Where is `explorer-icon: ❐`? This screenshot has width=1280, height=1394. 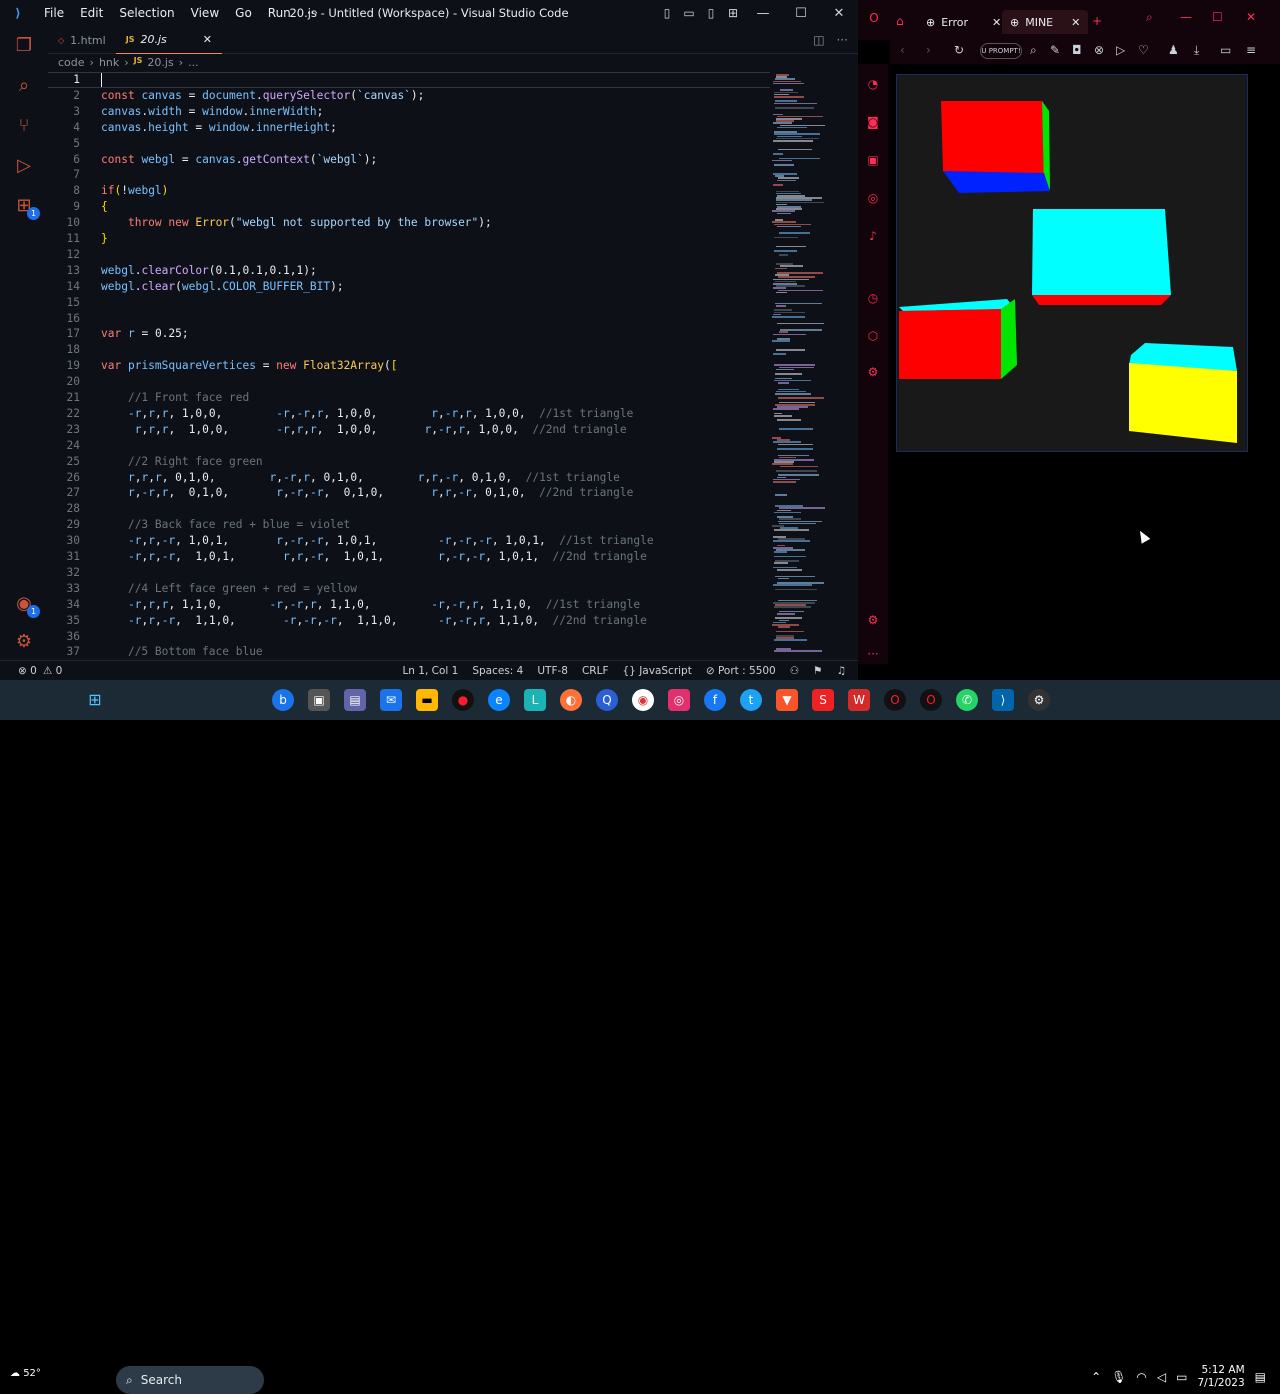
explorer-icon: ❐ is located at coordinates (24, 46).